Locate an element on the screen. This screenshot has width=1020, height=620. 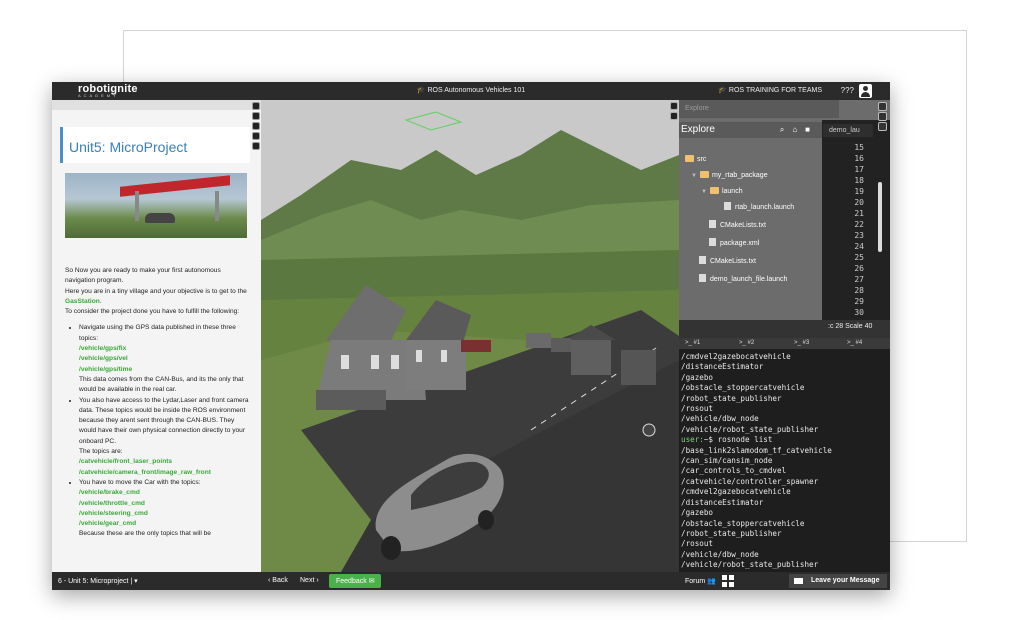
line-number: 29 is located at coordinates (859, 301).